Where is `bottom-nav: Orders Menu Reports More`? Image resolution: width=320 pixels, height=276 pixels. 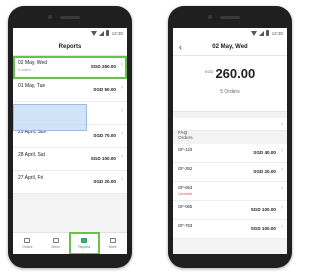
bottom-nav: Orders Menu Reports More is located at coordinates (70, 243).